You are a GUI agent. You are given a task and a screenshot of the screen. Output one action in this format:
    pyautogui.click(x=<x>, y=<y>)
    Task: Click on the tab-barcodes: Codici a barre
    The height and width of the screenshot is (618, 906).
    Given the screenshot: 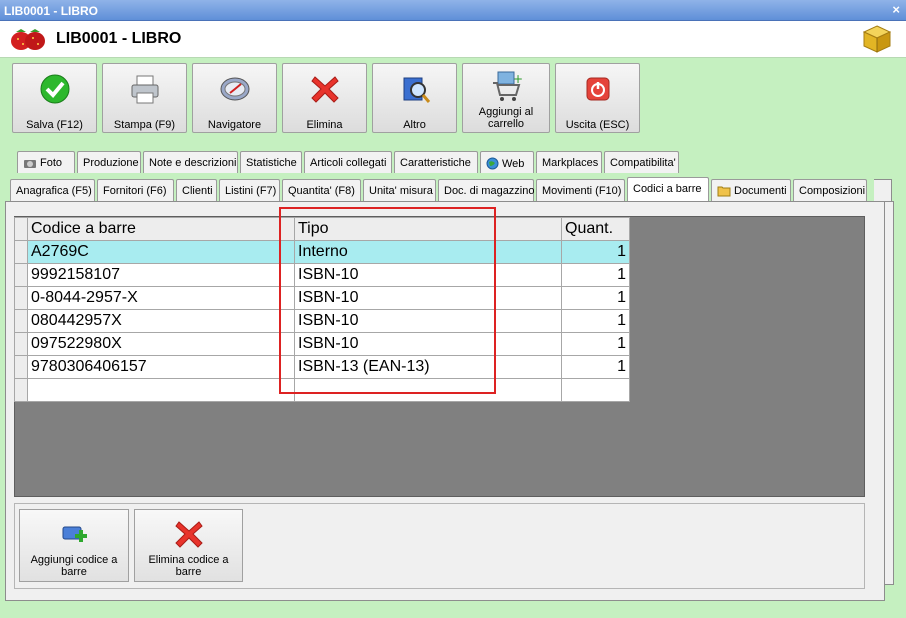 What is the action you would take?
    pyautogui.click(x=668, y=189)
    